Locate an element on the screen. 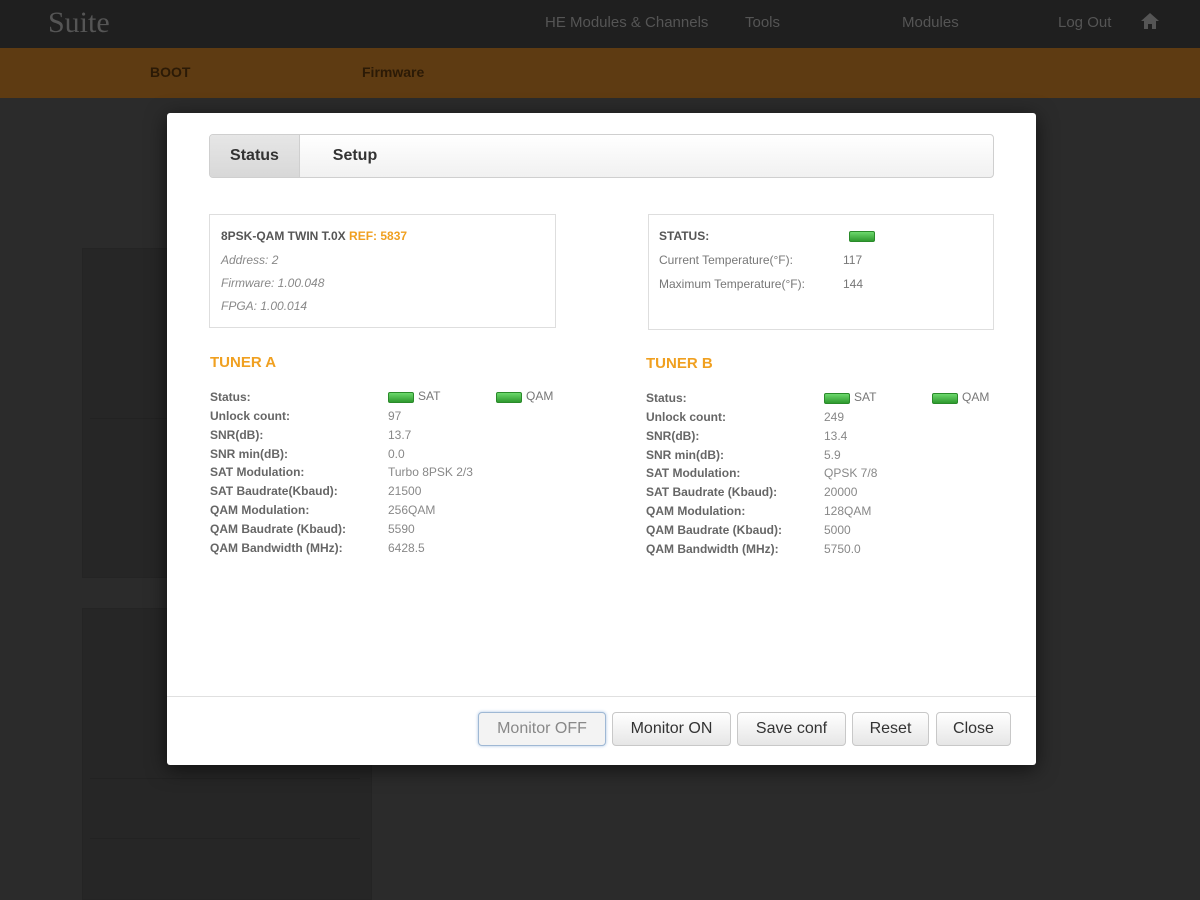  max-temp-label: Maximum Temperature(°F): is located at coordinates (732, 284).